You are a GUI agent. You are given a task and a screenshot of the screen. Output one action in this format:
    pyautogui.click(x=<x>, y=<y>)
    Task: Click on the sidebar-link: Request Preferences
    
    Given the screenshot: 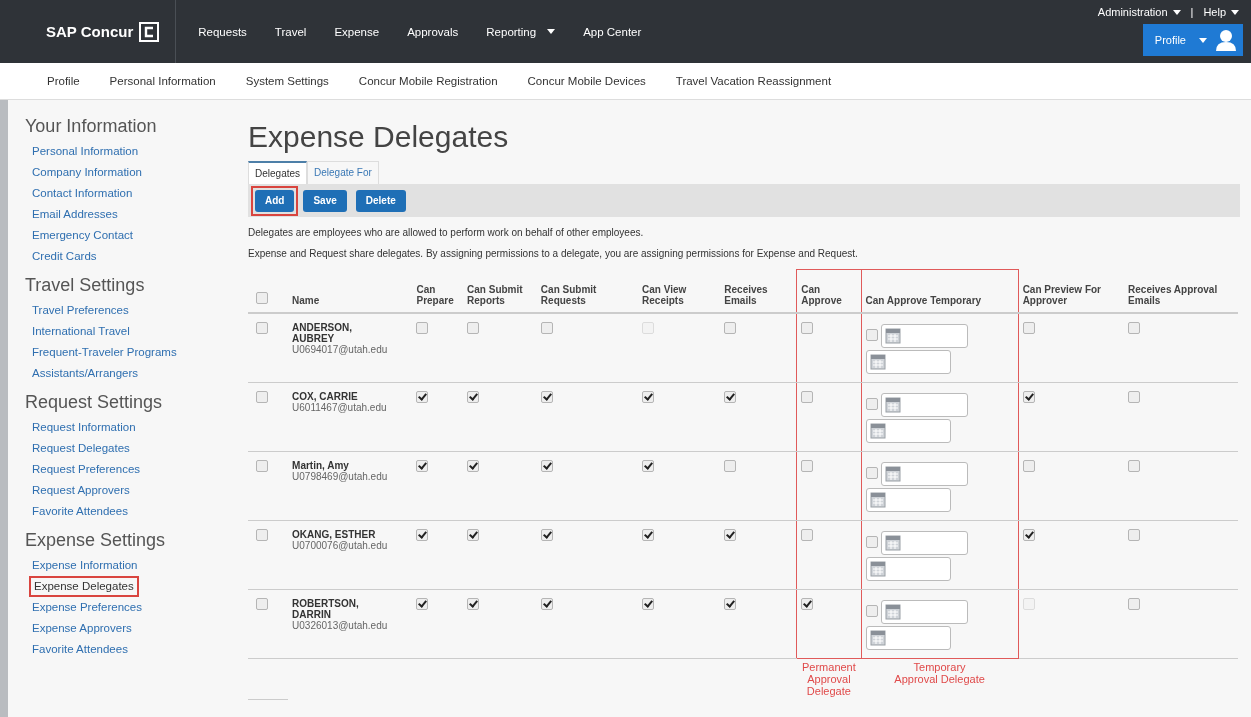 What is the action you would take?
    pyautogui.click(x=83, y=469)
    